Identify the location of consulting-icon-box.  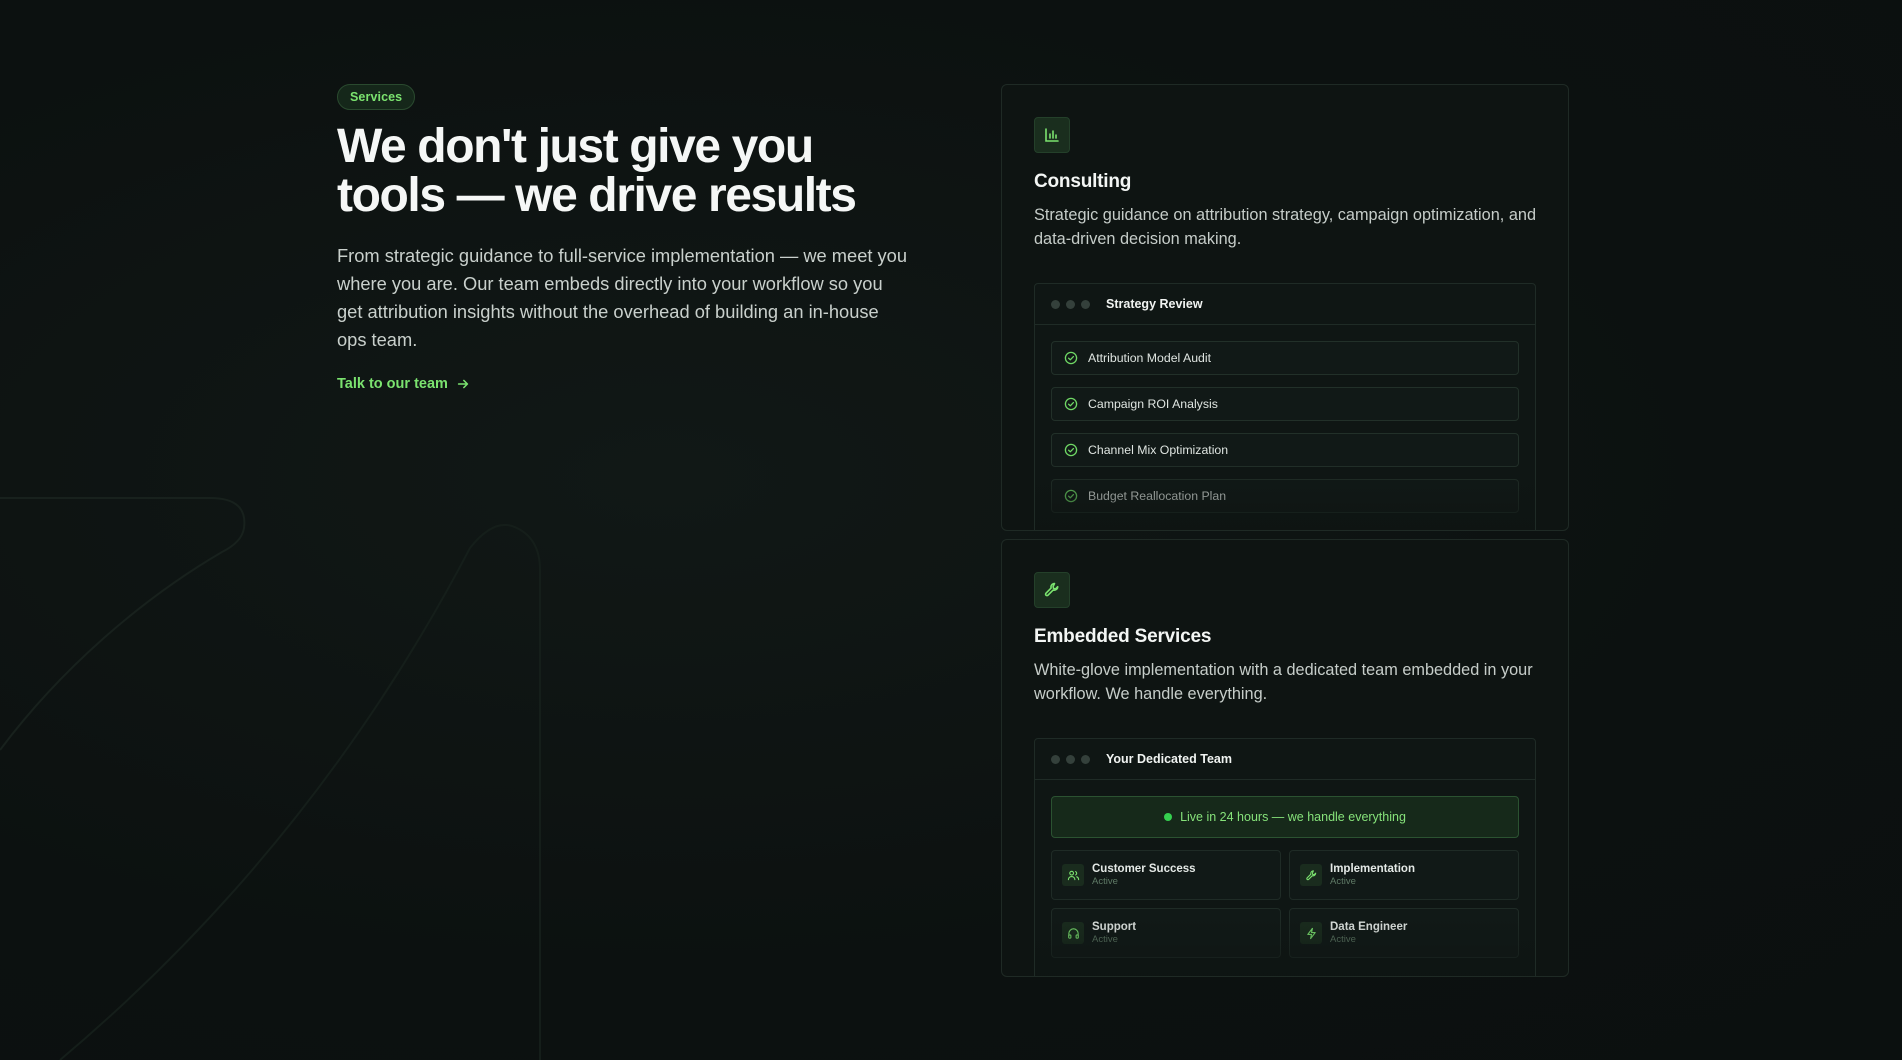
(1052, 135).